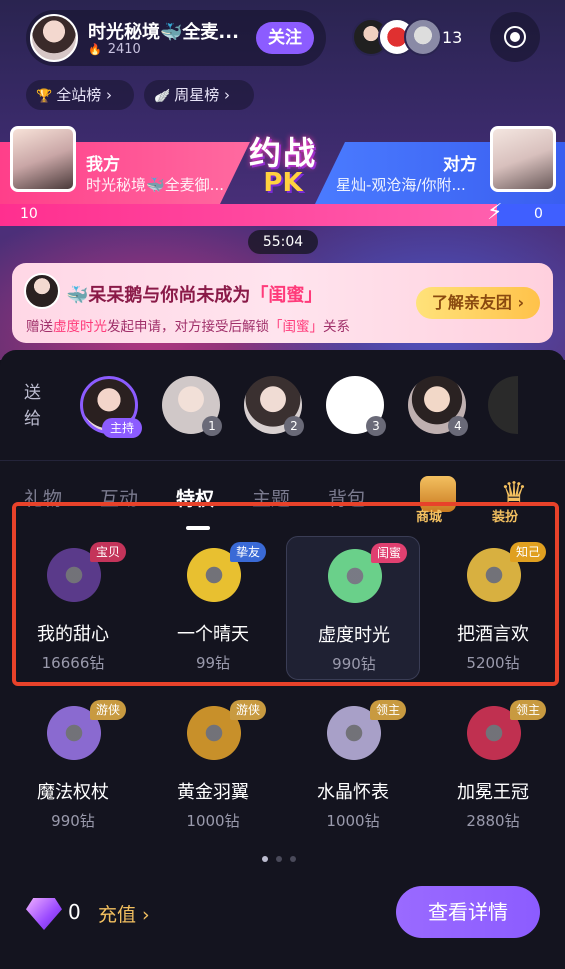  I want to click on opponent-avatar, so click(523, 159).